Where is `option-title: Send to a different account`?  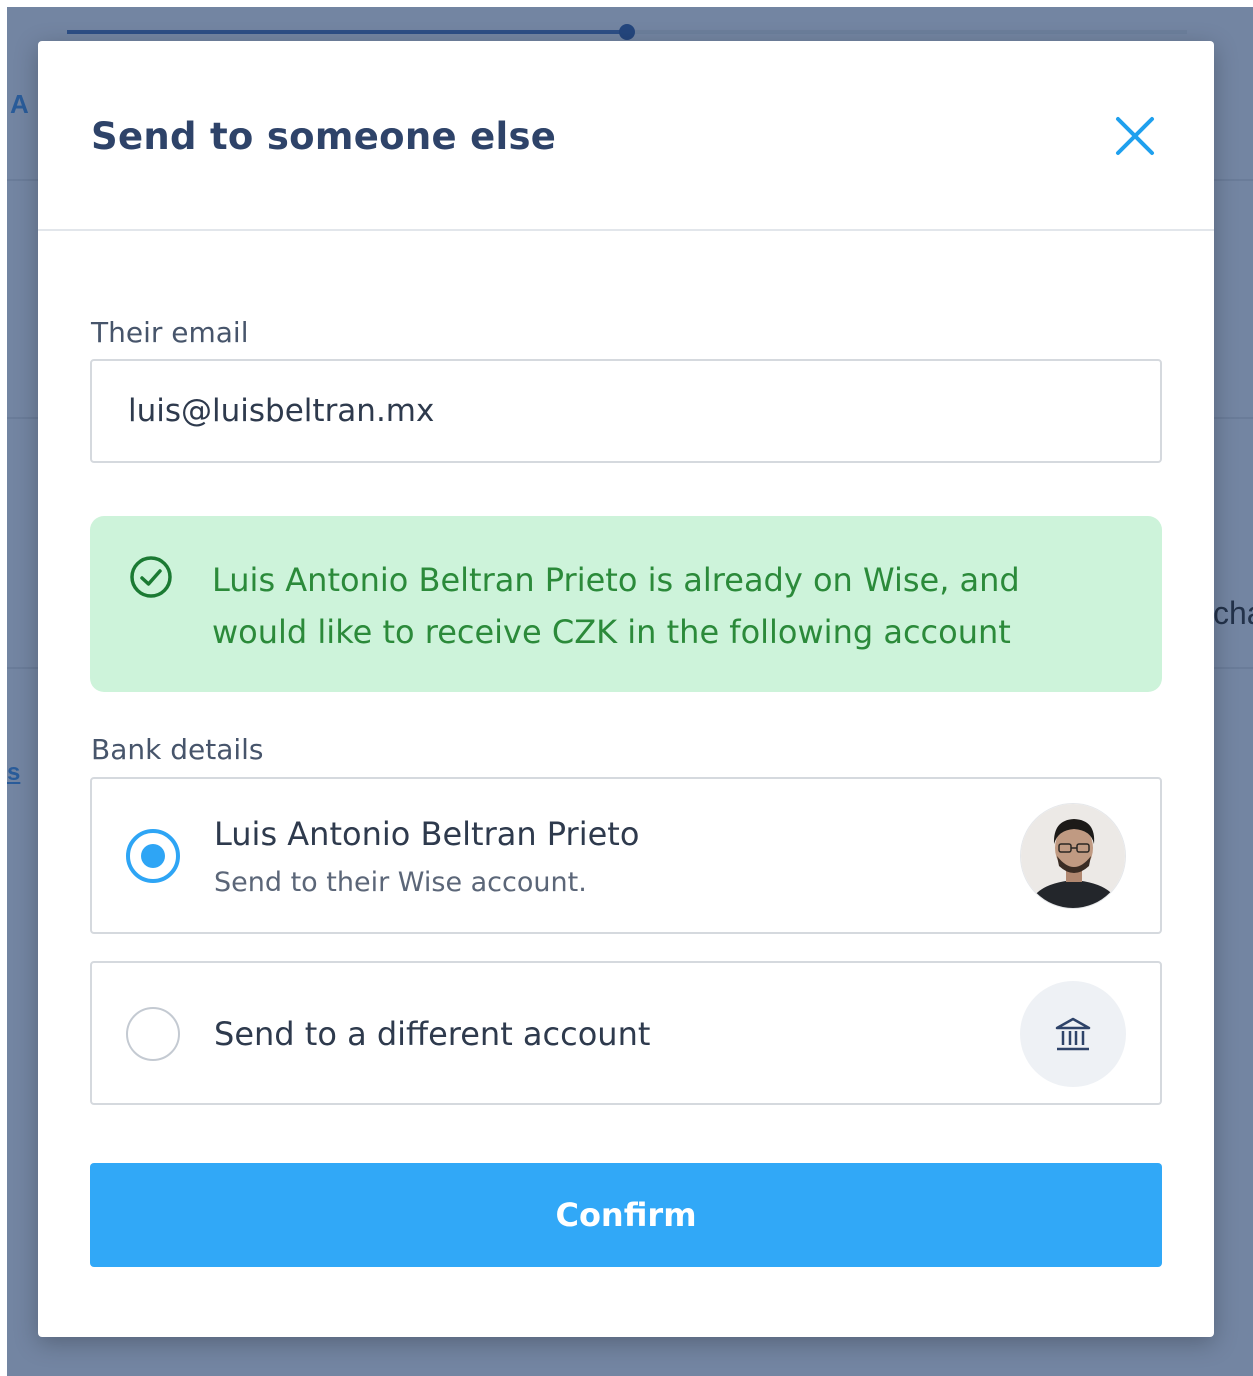
option-title: Send to a different account is located at coordinates (432, 1034).